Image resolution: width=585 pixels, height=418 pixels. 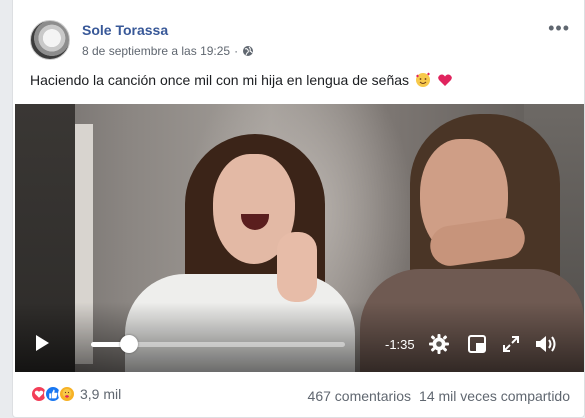 I want to click on engagement-stats: 467 comentarios 14 mil veces compartido, so click(x=439, y=396).